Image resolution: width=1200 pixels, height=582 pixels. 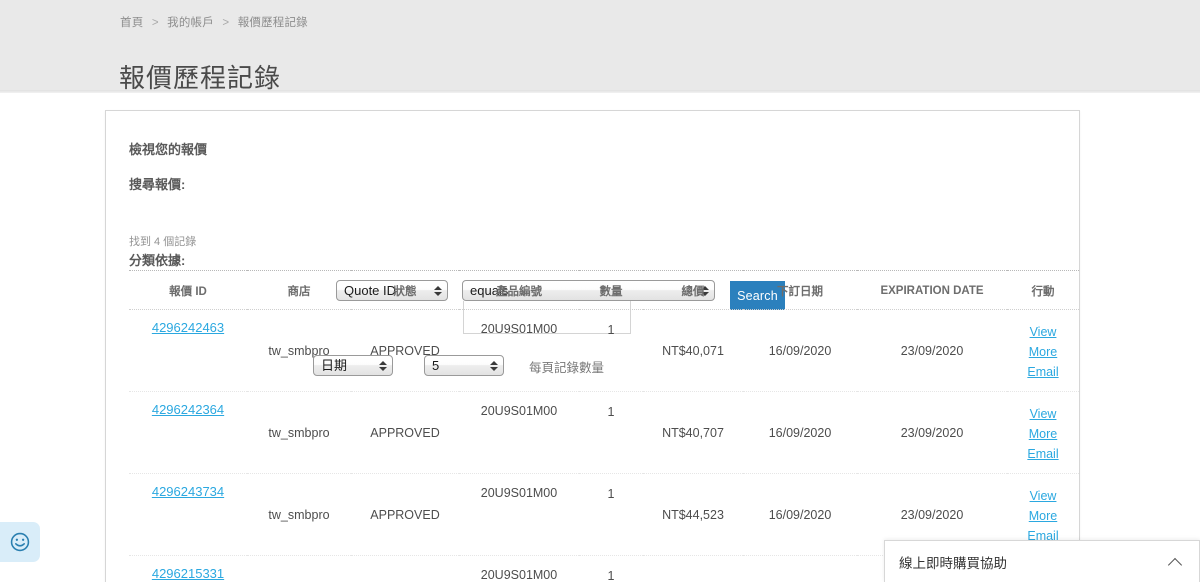 What do you see at coordinates (405, 290) in the screenshot?
I see `column-header-2: 狀態` at bounding box center [405, 290].